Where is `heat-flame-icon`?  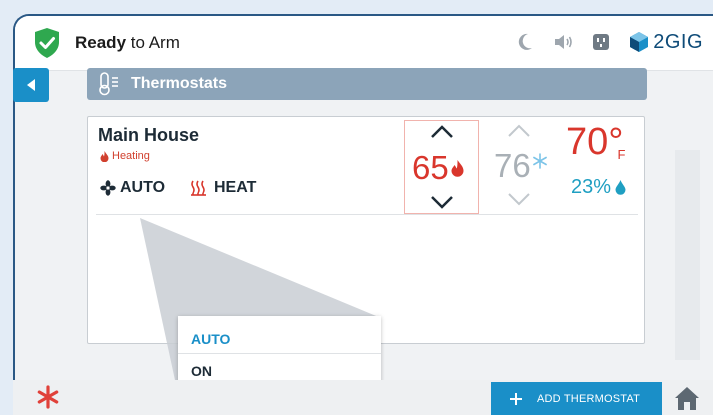 heat-flame-icon is located at coordinates (457, 168).